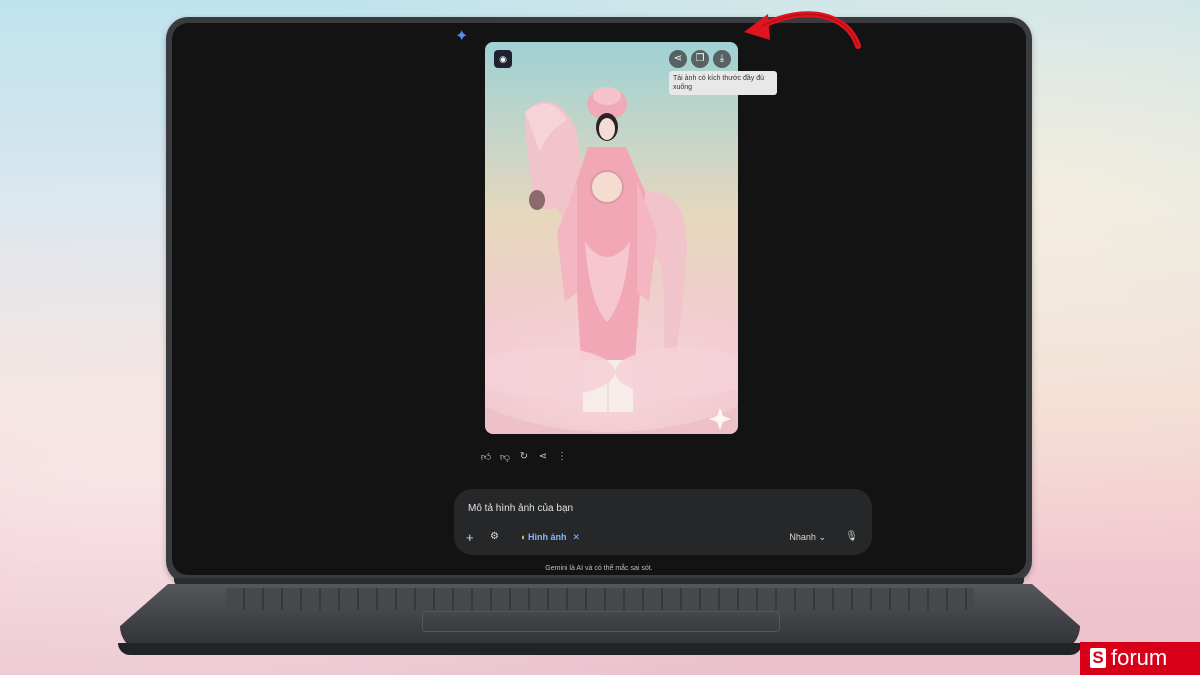  What do you see at coordinates (470, 538) in the screenshot?
I see `add-icon: +` at bounding box center [470, 538].